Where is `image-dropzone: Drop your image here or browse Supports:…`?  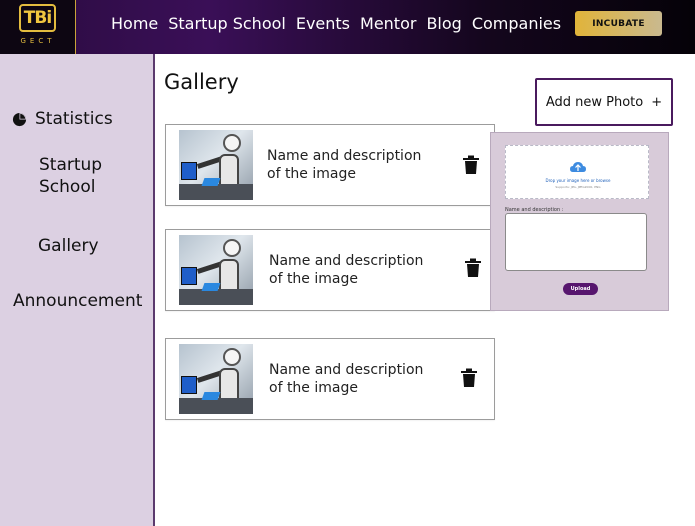 image-dropzone: Drop your image here or browse Supports:… is located at coordinates (577, 172).